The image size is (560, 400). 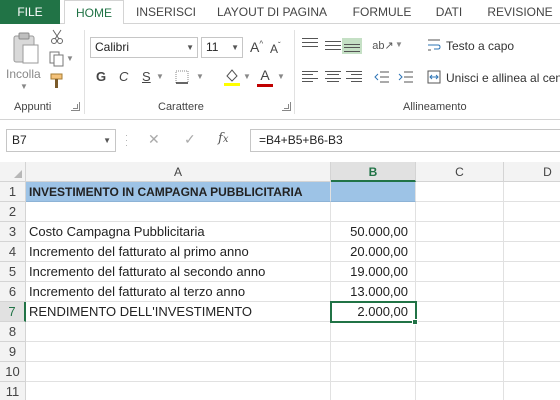 What do you see at coordinates (178, 252) in the screenshot?
I see `cell-a4: Incremento del fatturato al primo anno` at bounding box center [178, 252].